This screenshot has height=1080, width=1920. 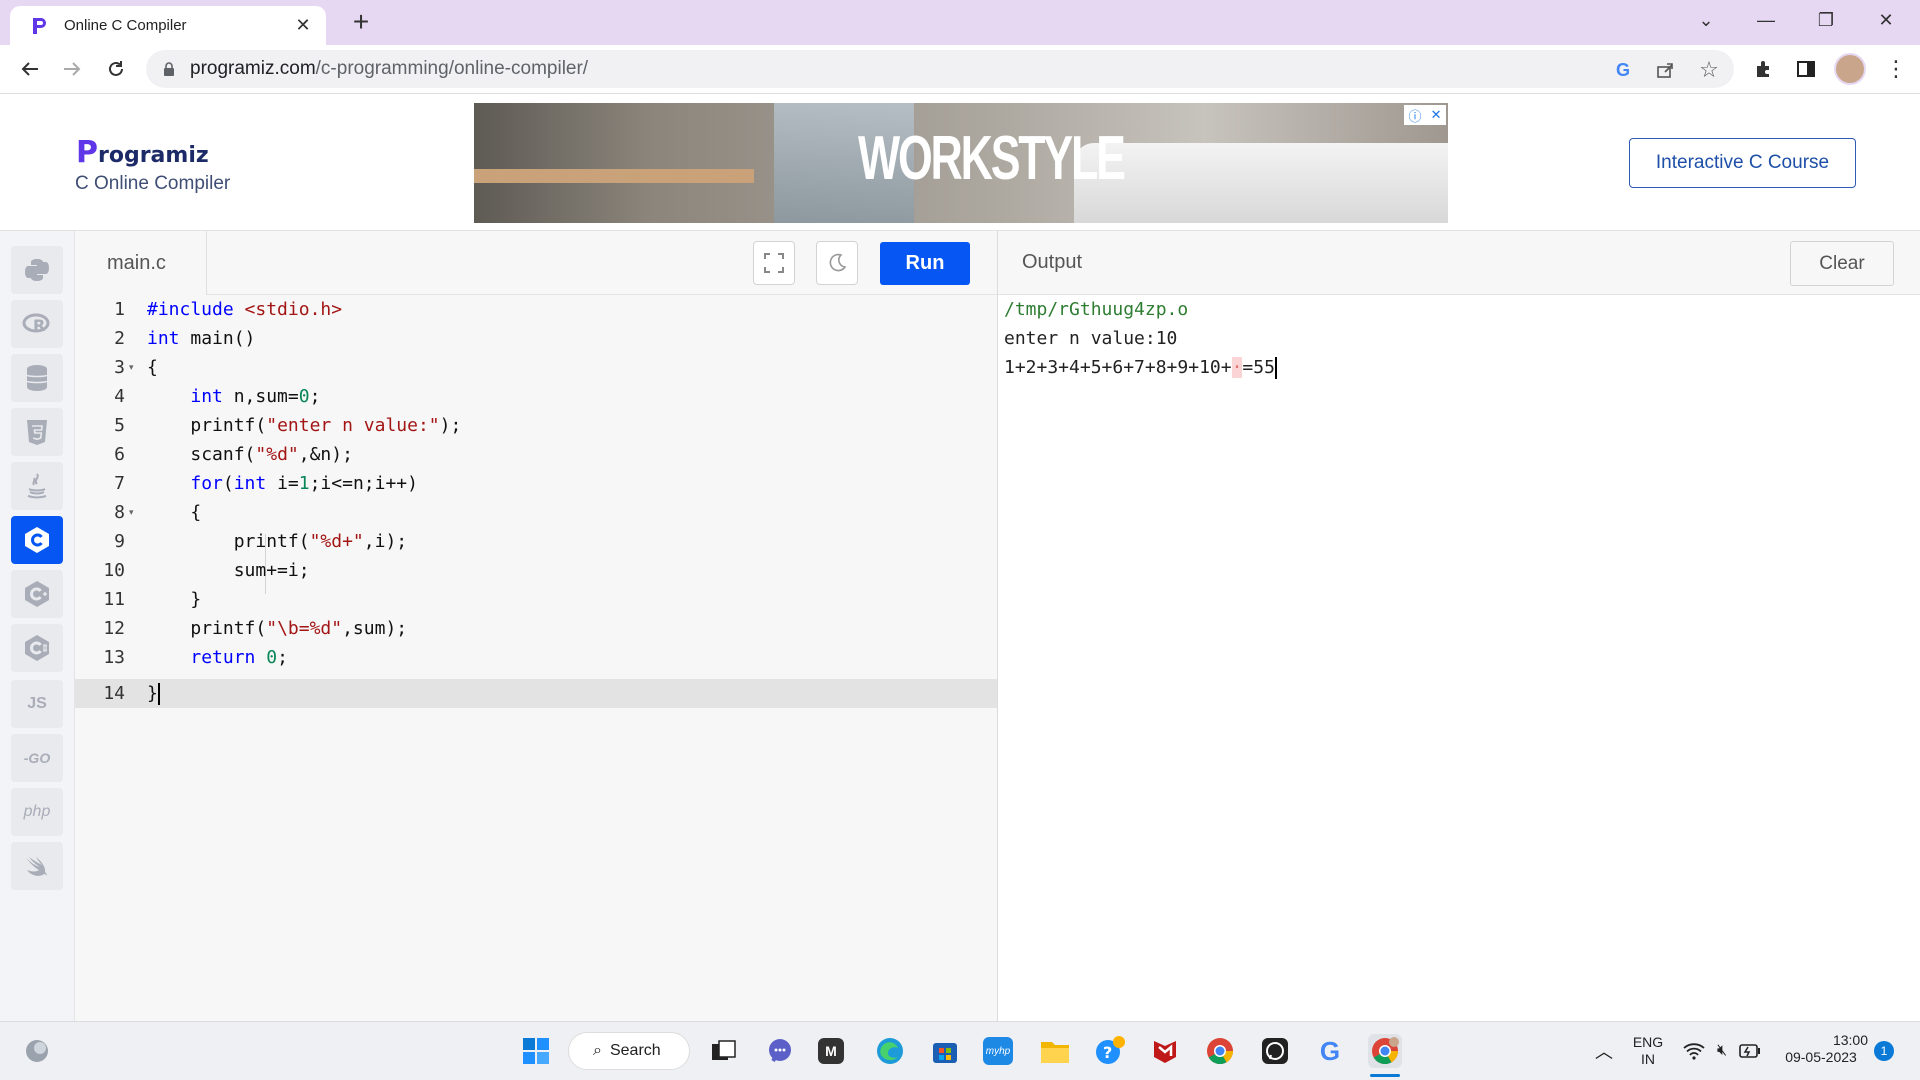 I want to click on line-number: 14, so click(x=114, y=693).